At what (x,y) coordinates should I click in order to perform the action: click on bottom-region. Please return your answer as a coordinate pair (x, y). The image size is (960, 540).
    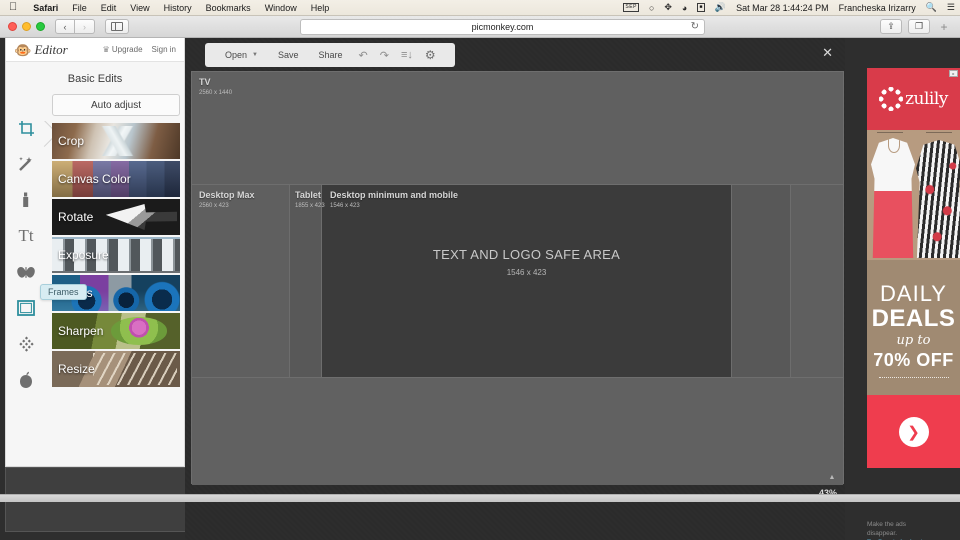
    Looking at the image, I should click on (517, 431).